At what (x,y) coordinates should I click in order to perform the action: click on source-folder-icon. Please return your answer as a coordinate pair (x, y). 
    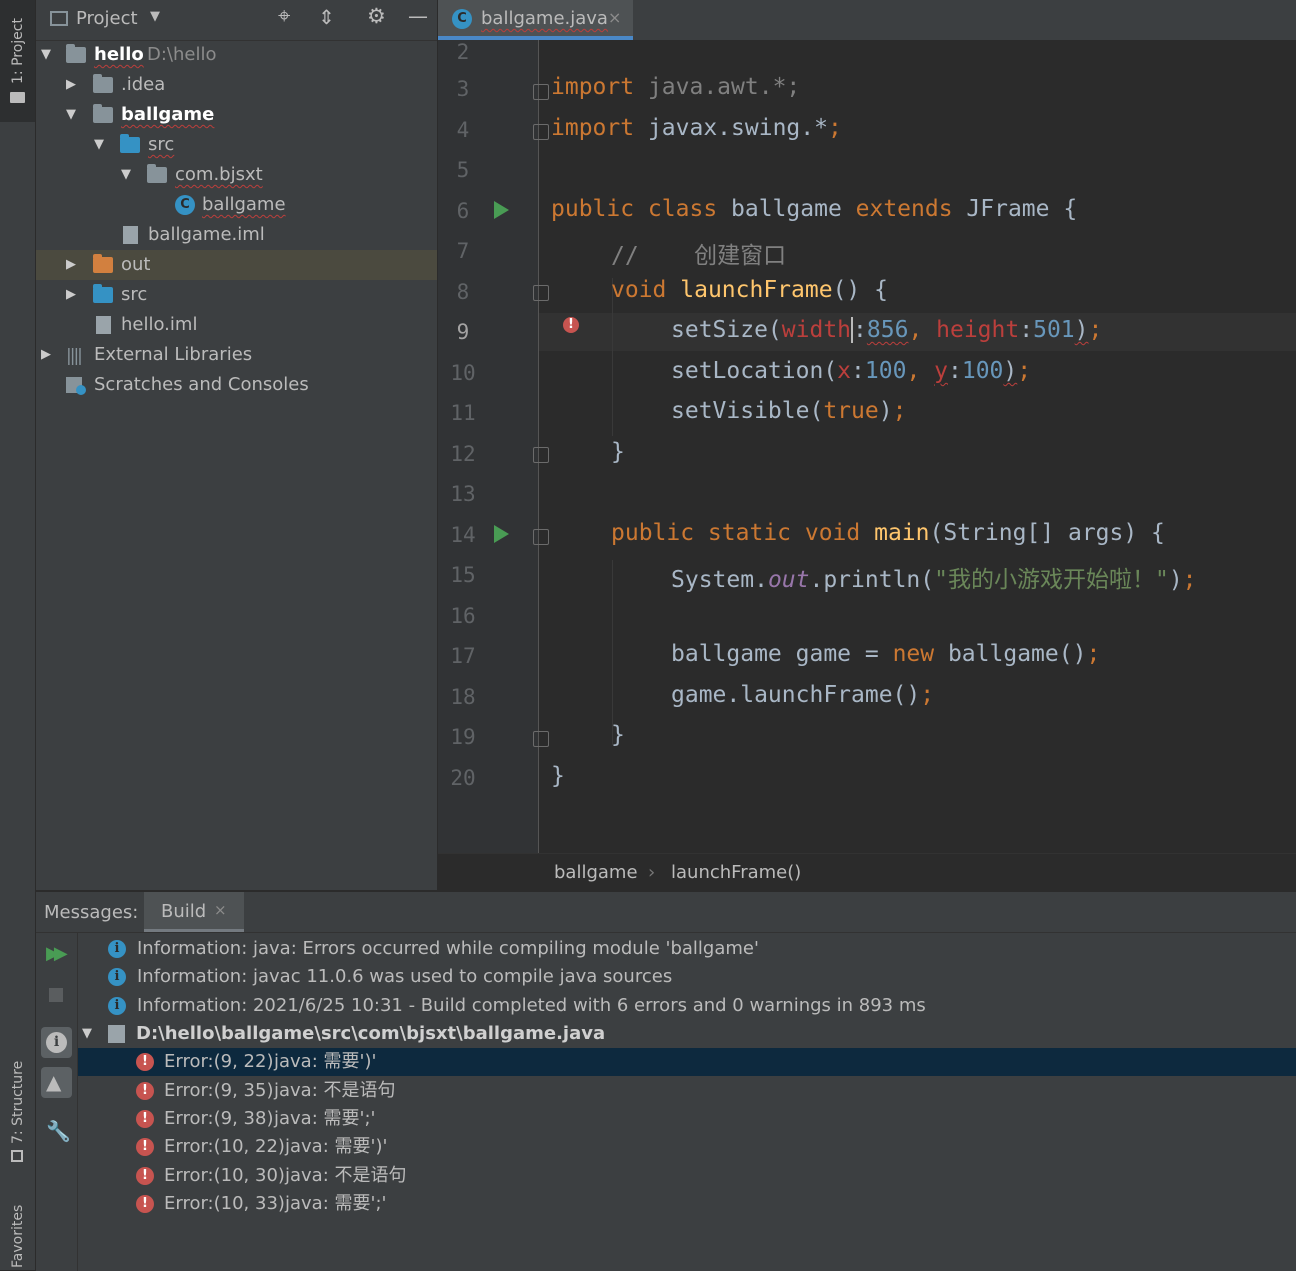
    Looking at the image, I should click on (103, 293).